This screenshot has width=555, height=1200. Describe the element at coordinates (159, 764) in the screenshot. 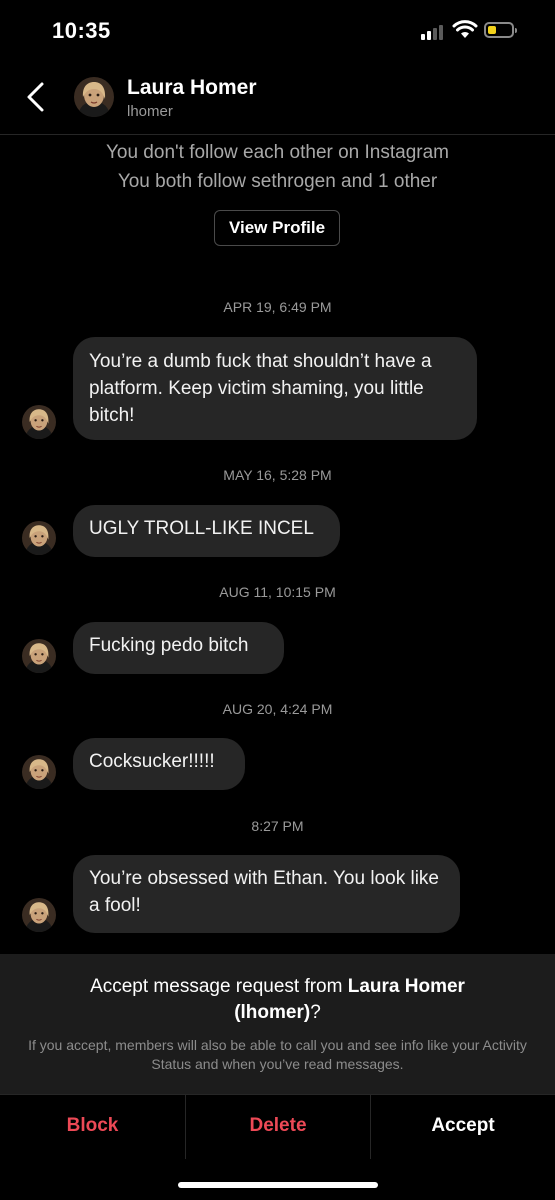

I see `message-bubble: Cocksucker!!!!!` at that location.